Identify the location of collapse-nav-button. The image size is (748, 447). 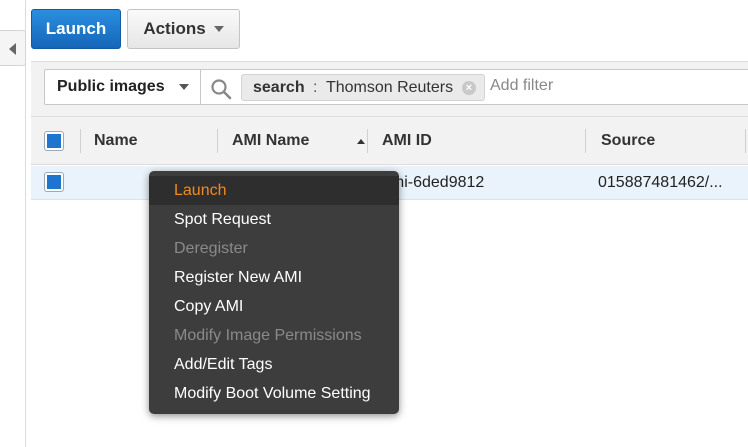
(13, 48).